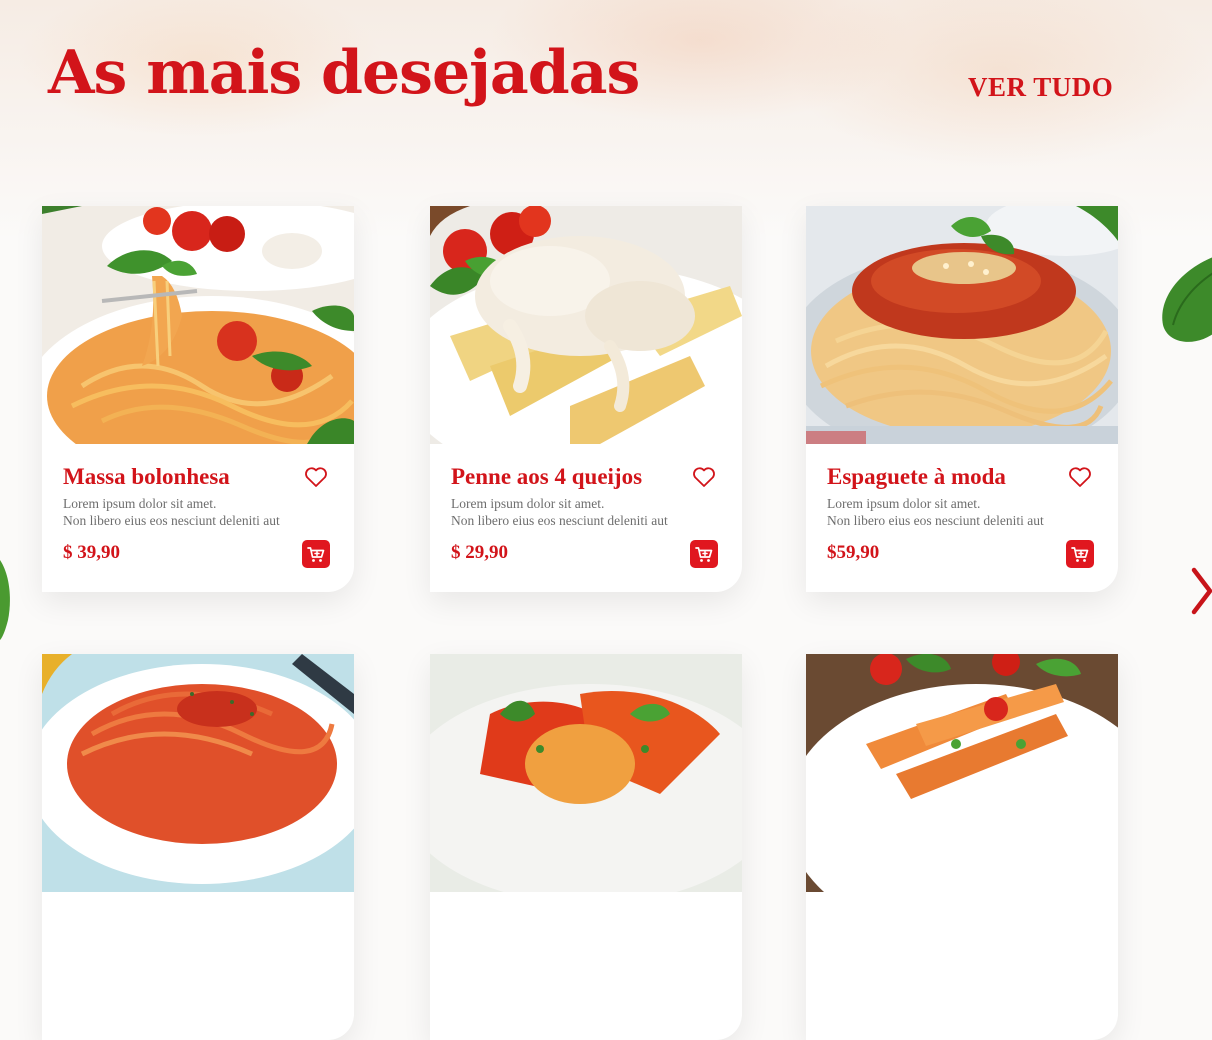  I want to click on product-photo-espaguete-a-moda, so click(962, 325).